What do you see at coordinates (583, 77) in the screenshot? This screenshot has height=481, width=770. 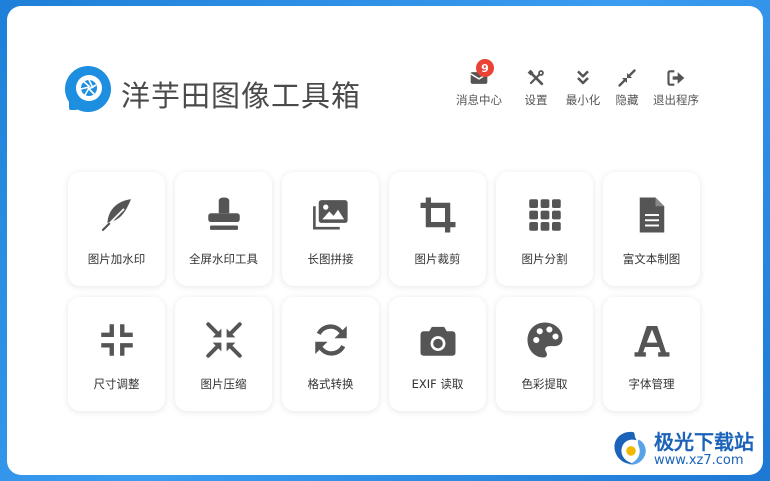 I see `double-chevron-down-icon` at bounding box center [583, 77].